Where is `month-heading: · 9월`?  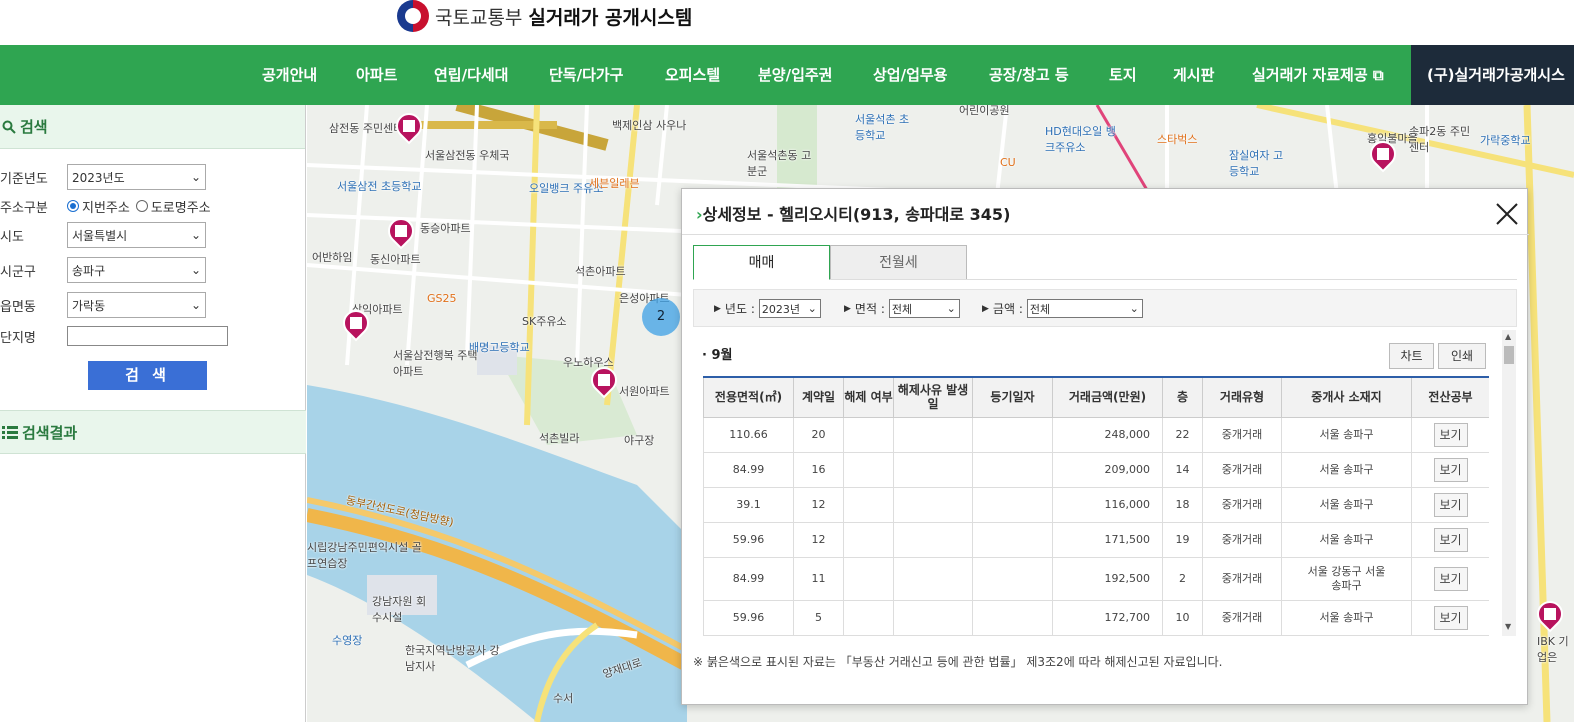
month-heading: · 9월 is located at coordinates (717, 355).